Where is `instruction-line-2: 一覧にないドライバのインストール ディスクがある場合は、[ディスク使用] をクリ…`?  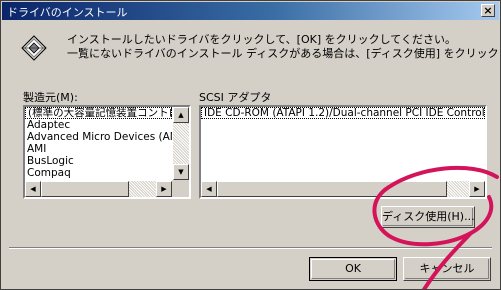 instruction-line-2: 一覧にないドライバのインストール ディスクがある場合は、[ディスク使用] をクリ… is located at coordinates (283, 53).